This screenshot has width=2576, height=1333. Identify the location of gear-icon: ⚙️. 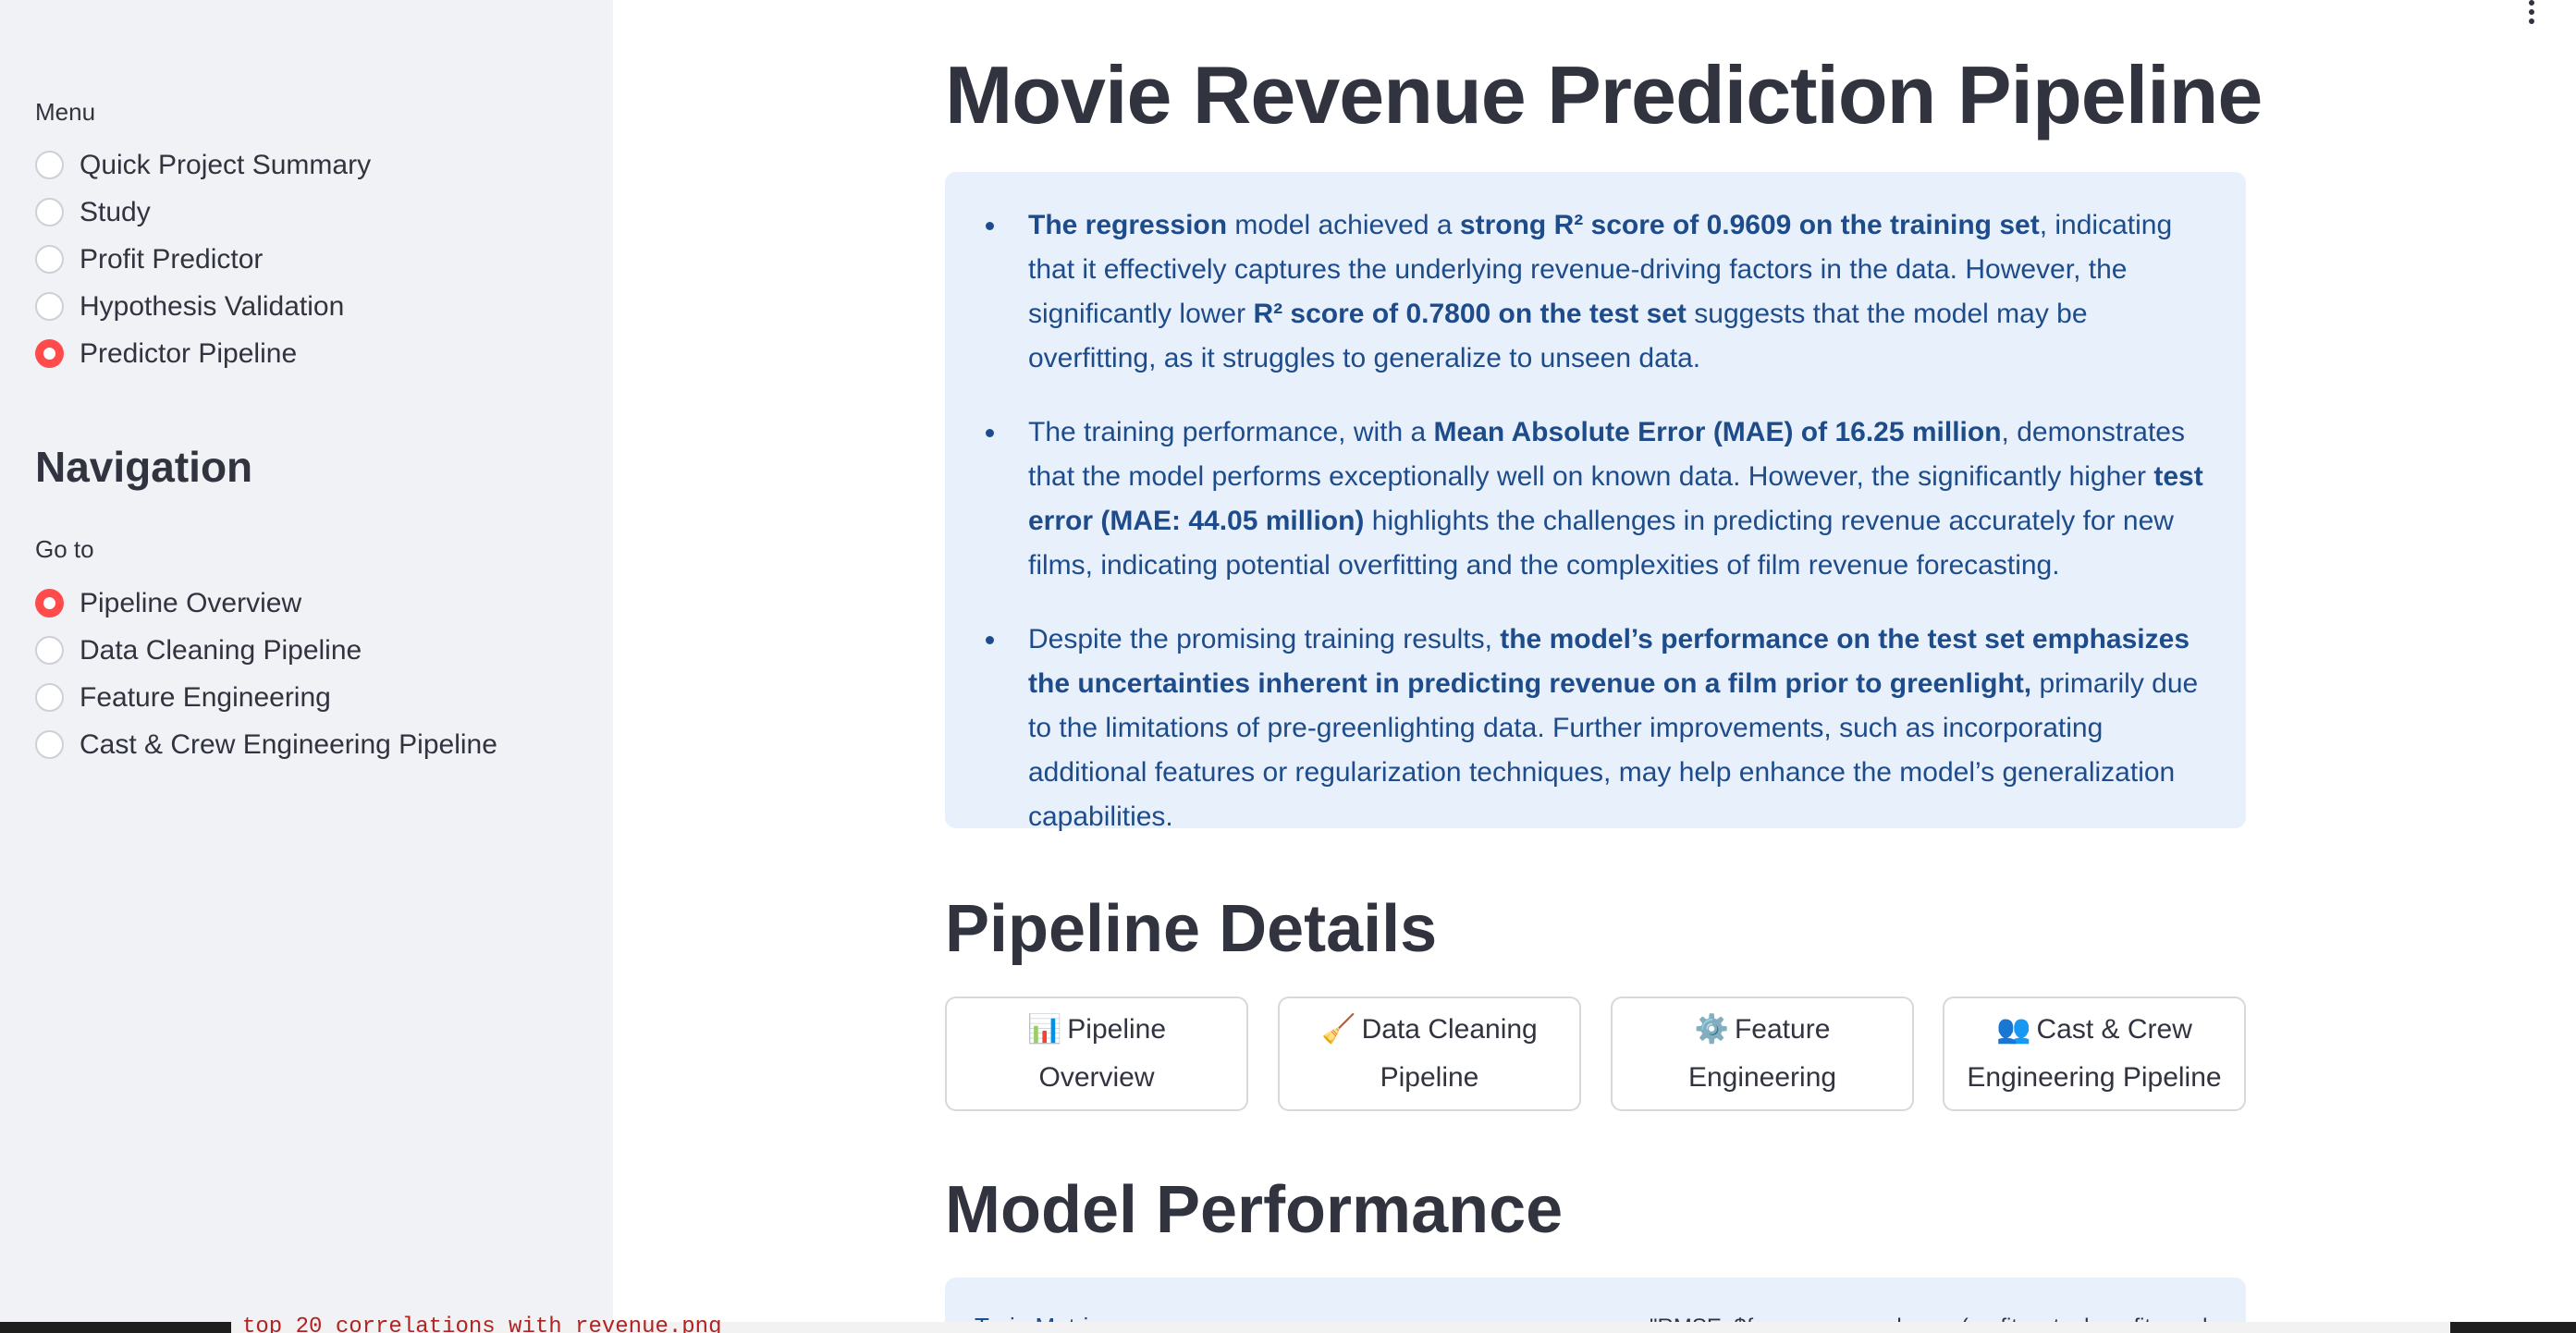
(1711, 1030).